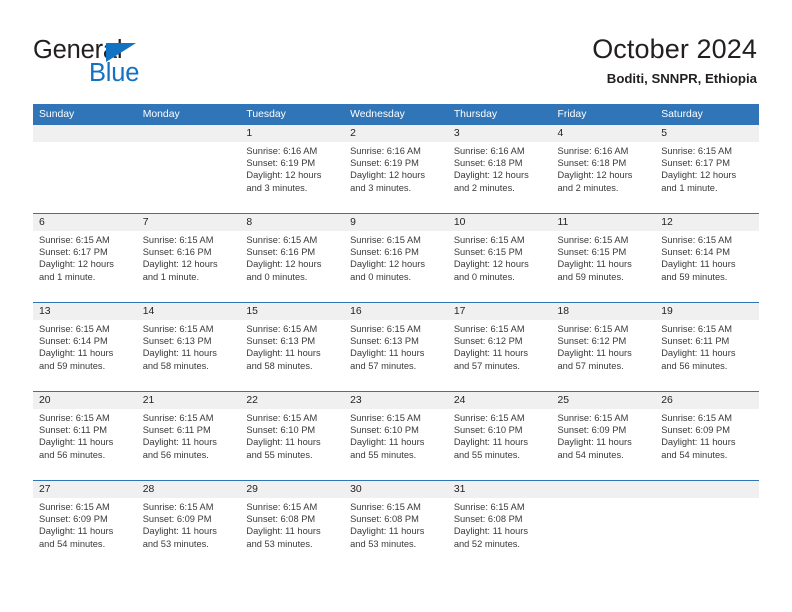 The width and height of the screenshot is (792, 612). I want to click on weekday-header-saturday: Saturday, so click(707, 114).